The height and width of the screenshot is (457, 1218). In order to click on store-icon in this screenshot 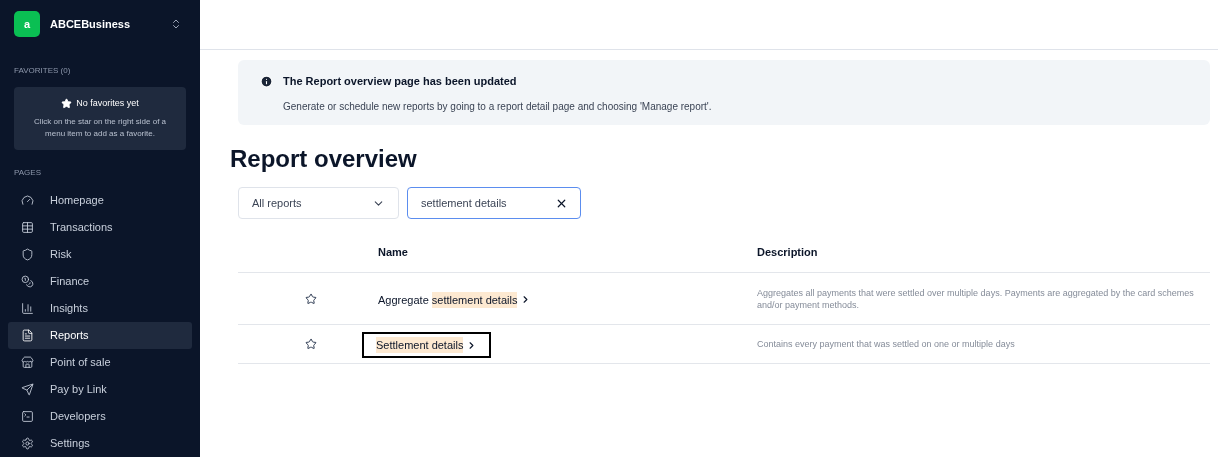, I will do `click(27, 362)`.